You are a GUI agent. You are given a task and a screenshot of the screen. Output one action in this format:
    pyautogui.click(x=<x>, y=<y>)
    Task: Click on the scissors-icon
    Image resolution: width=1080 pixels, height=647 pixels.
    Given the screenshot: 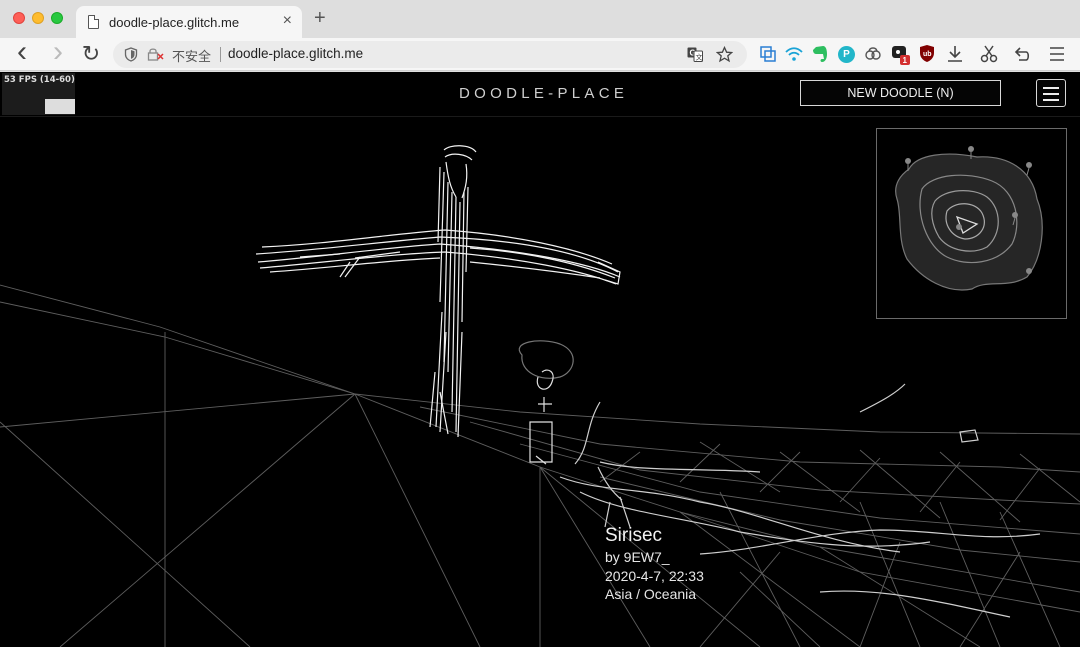 What is the action you would take?
    pyautogui.click(x=989, y=54)
    